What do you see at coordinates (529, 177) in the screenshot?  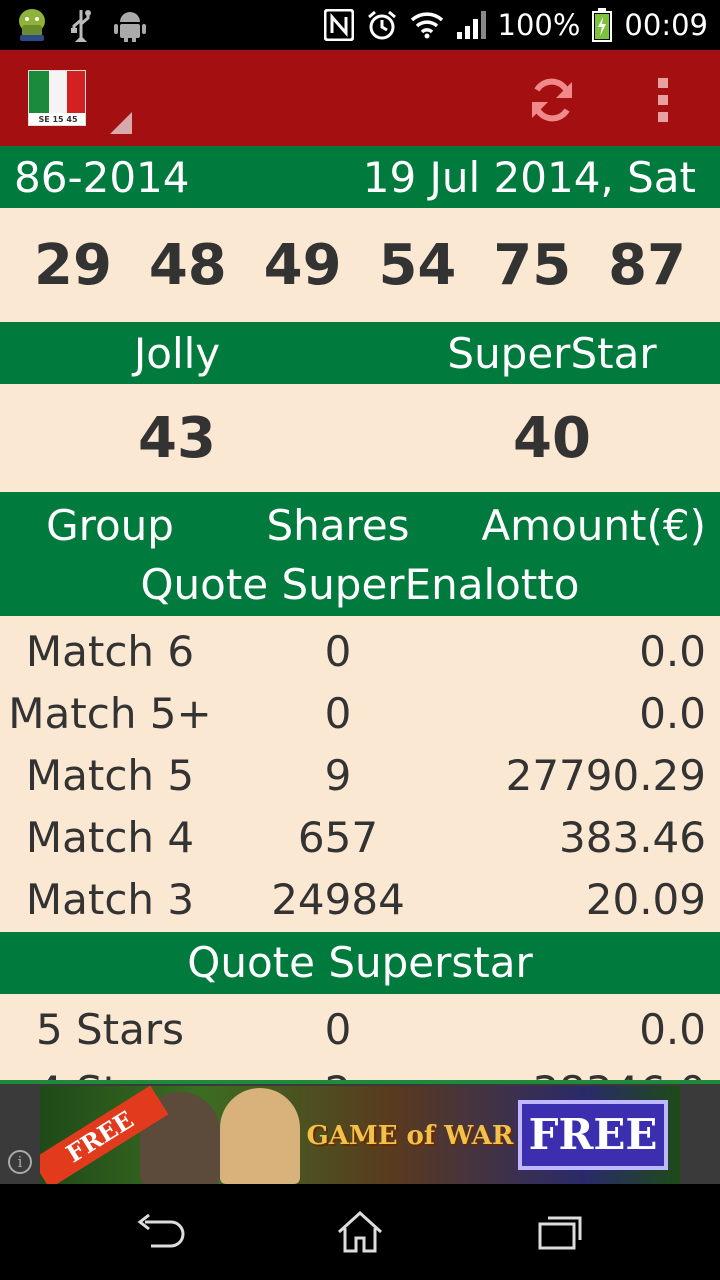 I see `draw-date: 19 Jul 2014, Sat` at bounding box center [529, 177].